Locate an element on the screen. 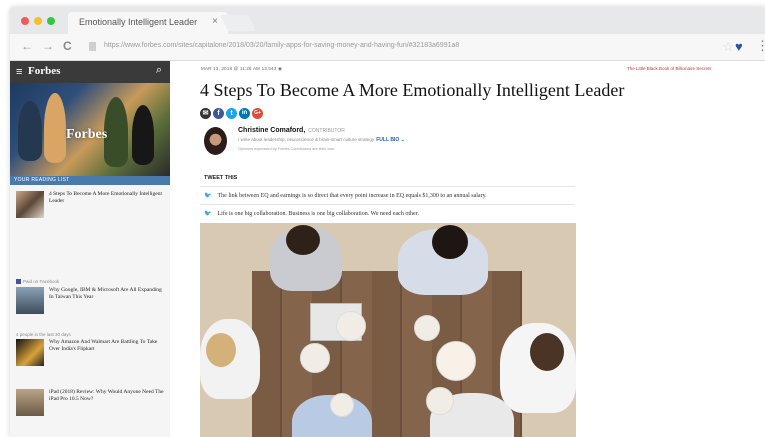  forward-arrow-icon: → is located at coordinates (48, 46).